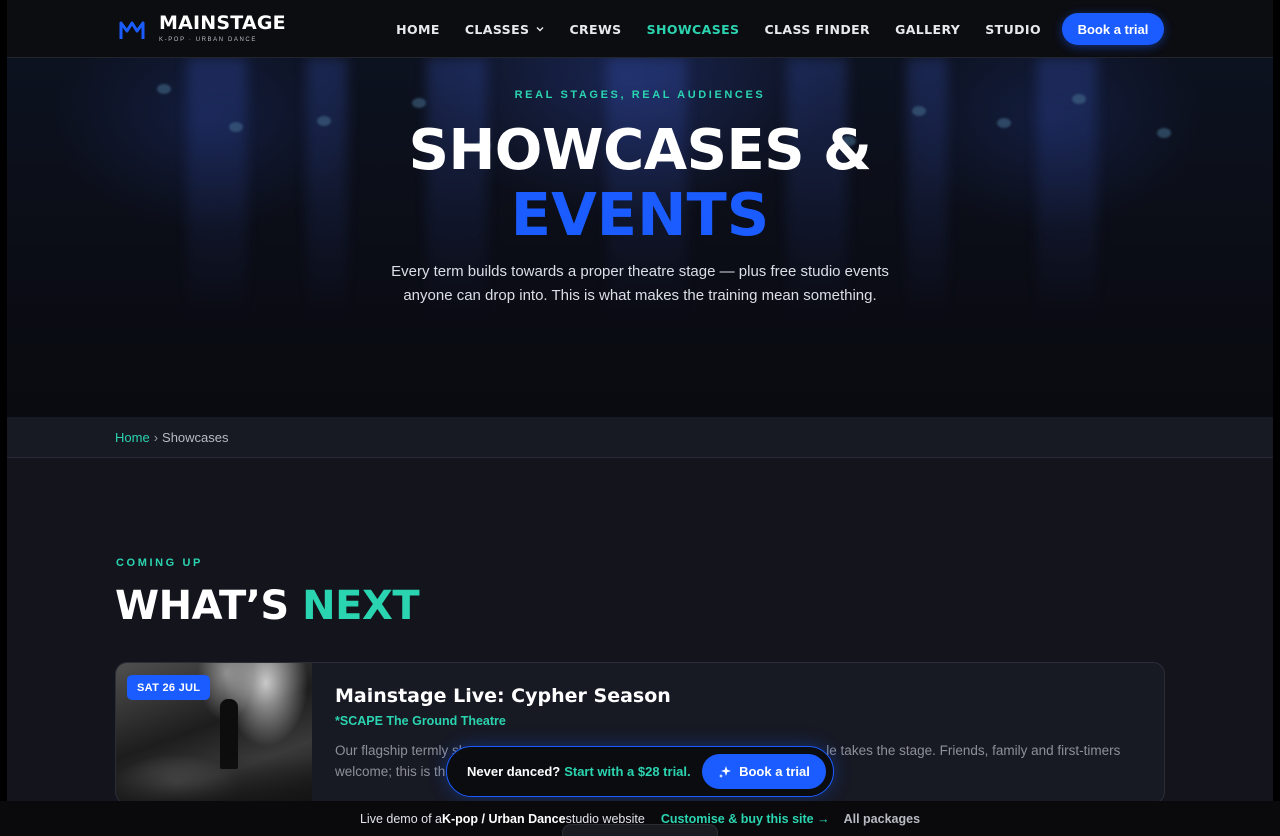 The width and height of the screenshot is (1280, 836). I want to click on nav-classes-label: CLASSES, so click(497, 29).